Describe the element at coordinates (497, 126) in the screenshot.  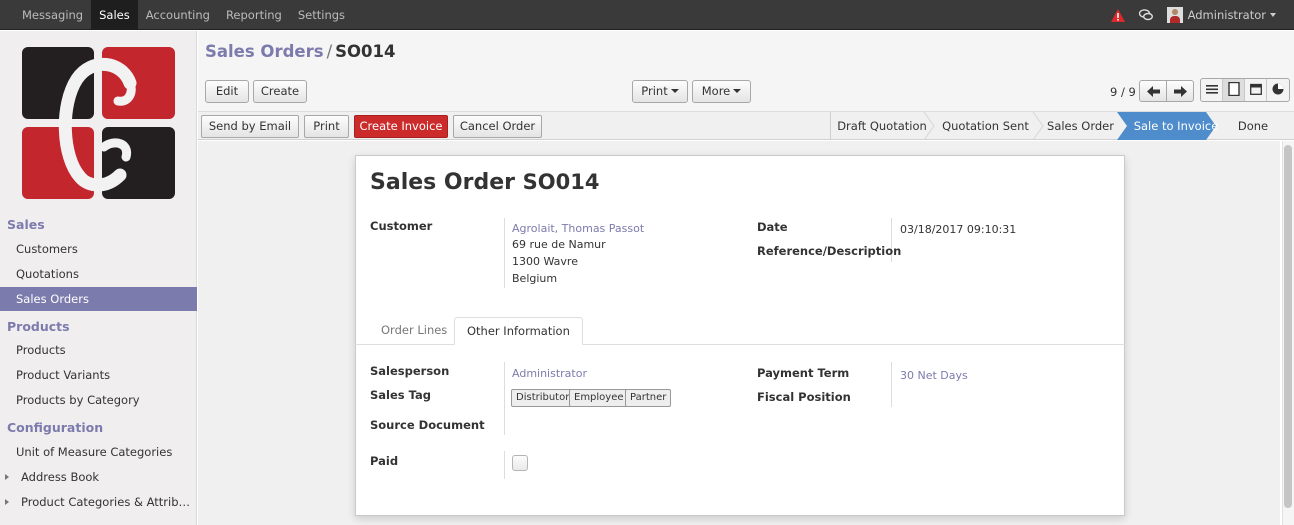
I see `cancel-order-button: Cancel Order` at that location.